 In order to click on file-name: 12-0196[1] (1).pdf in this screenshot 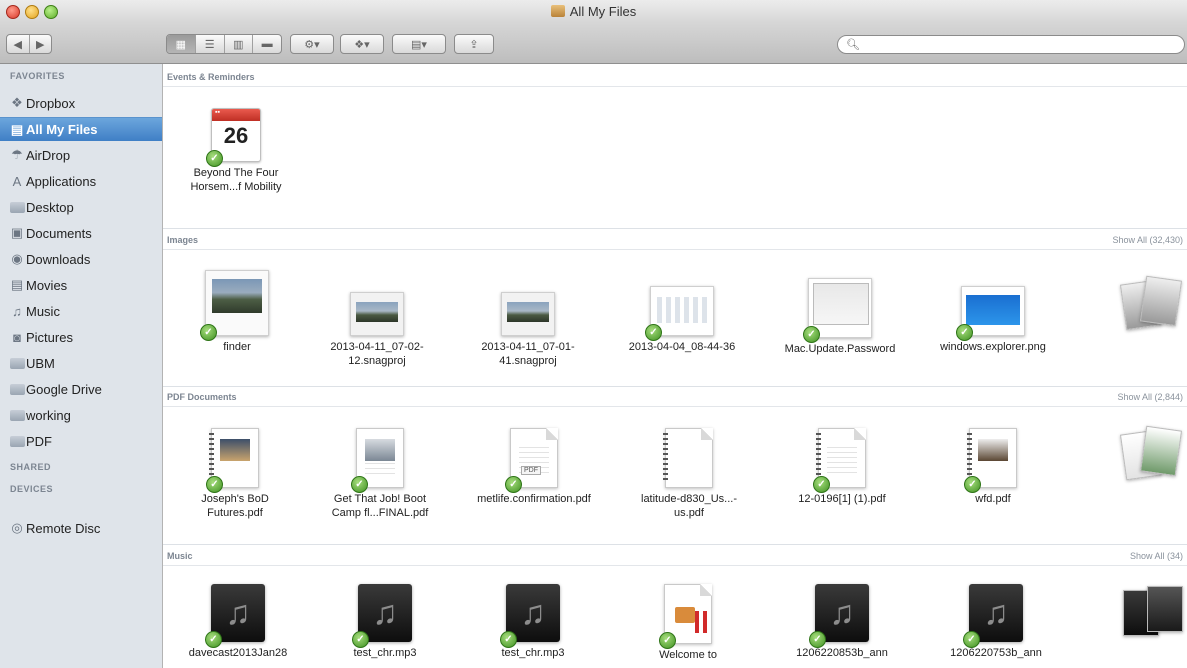, I will do `click(842, 499)`.